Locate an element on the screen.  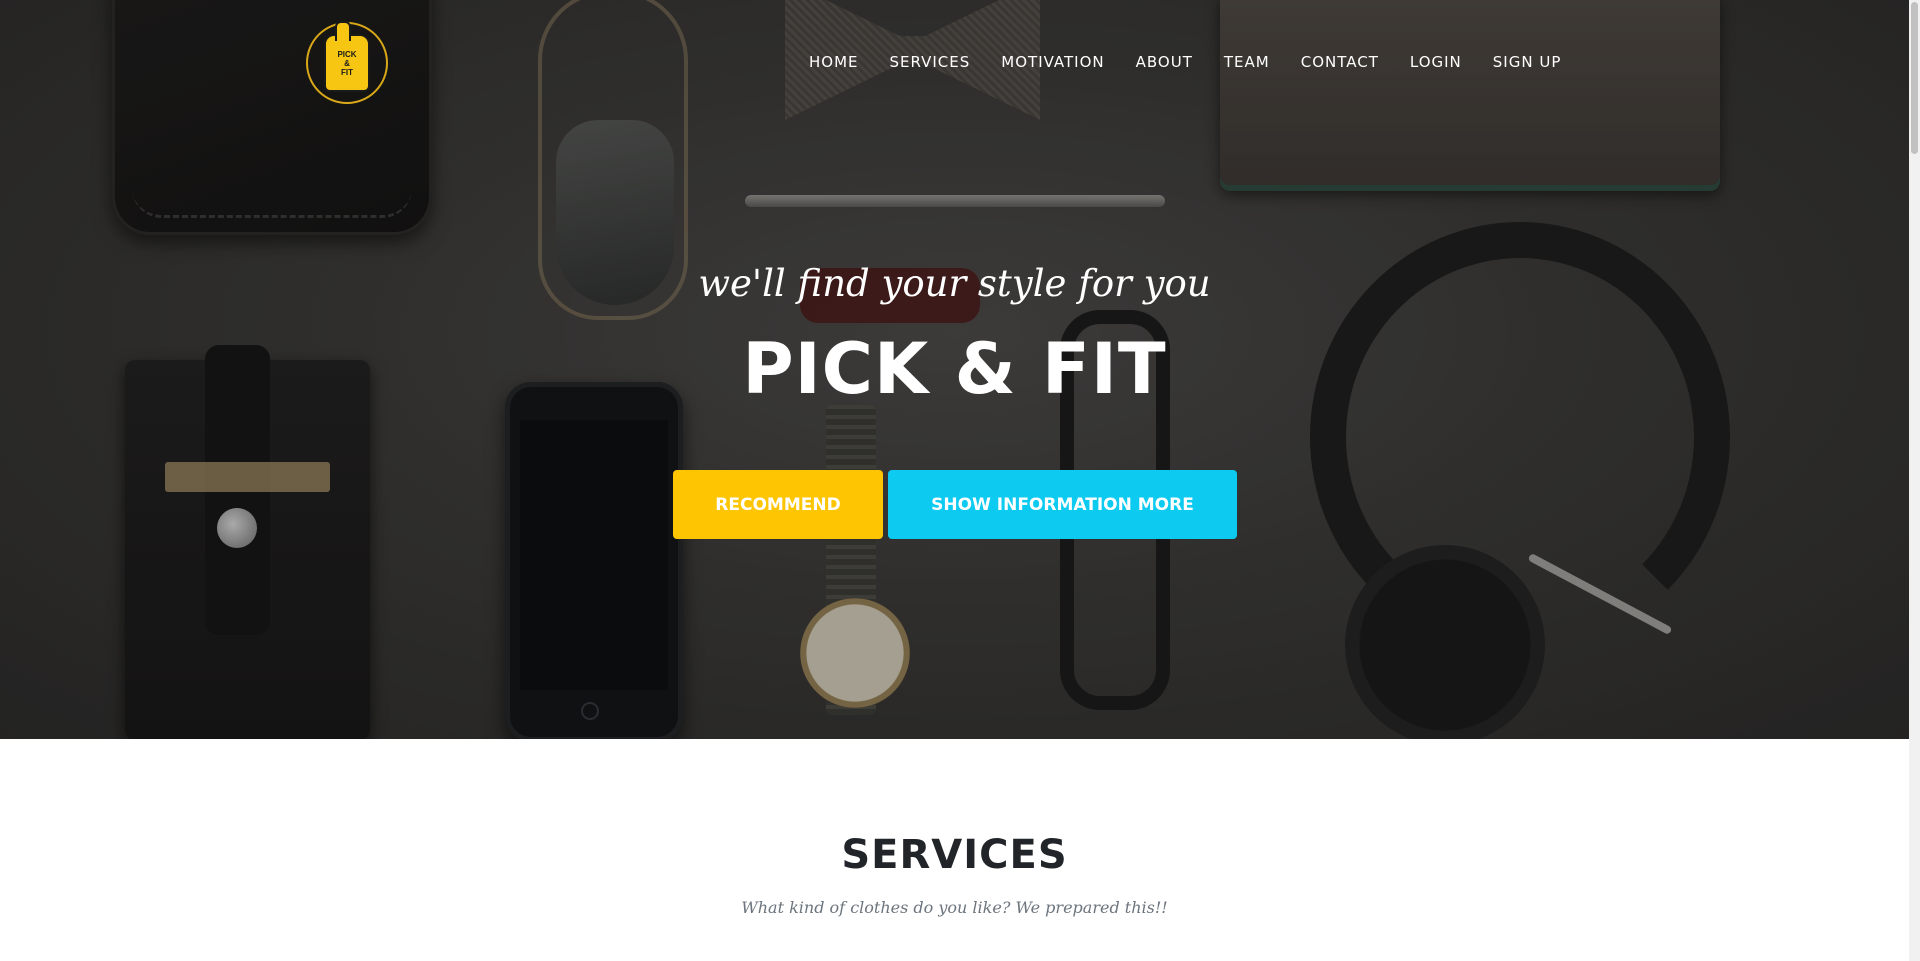
nav-services: SERVICES is located at coordinates (930, 62).